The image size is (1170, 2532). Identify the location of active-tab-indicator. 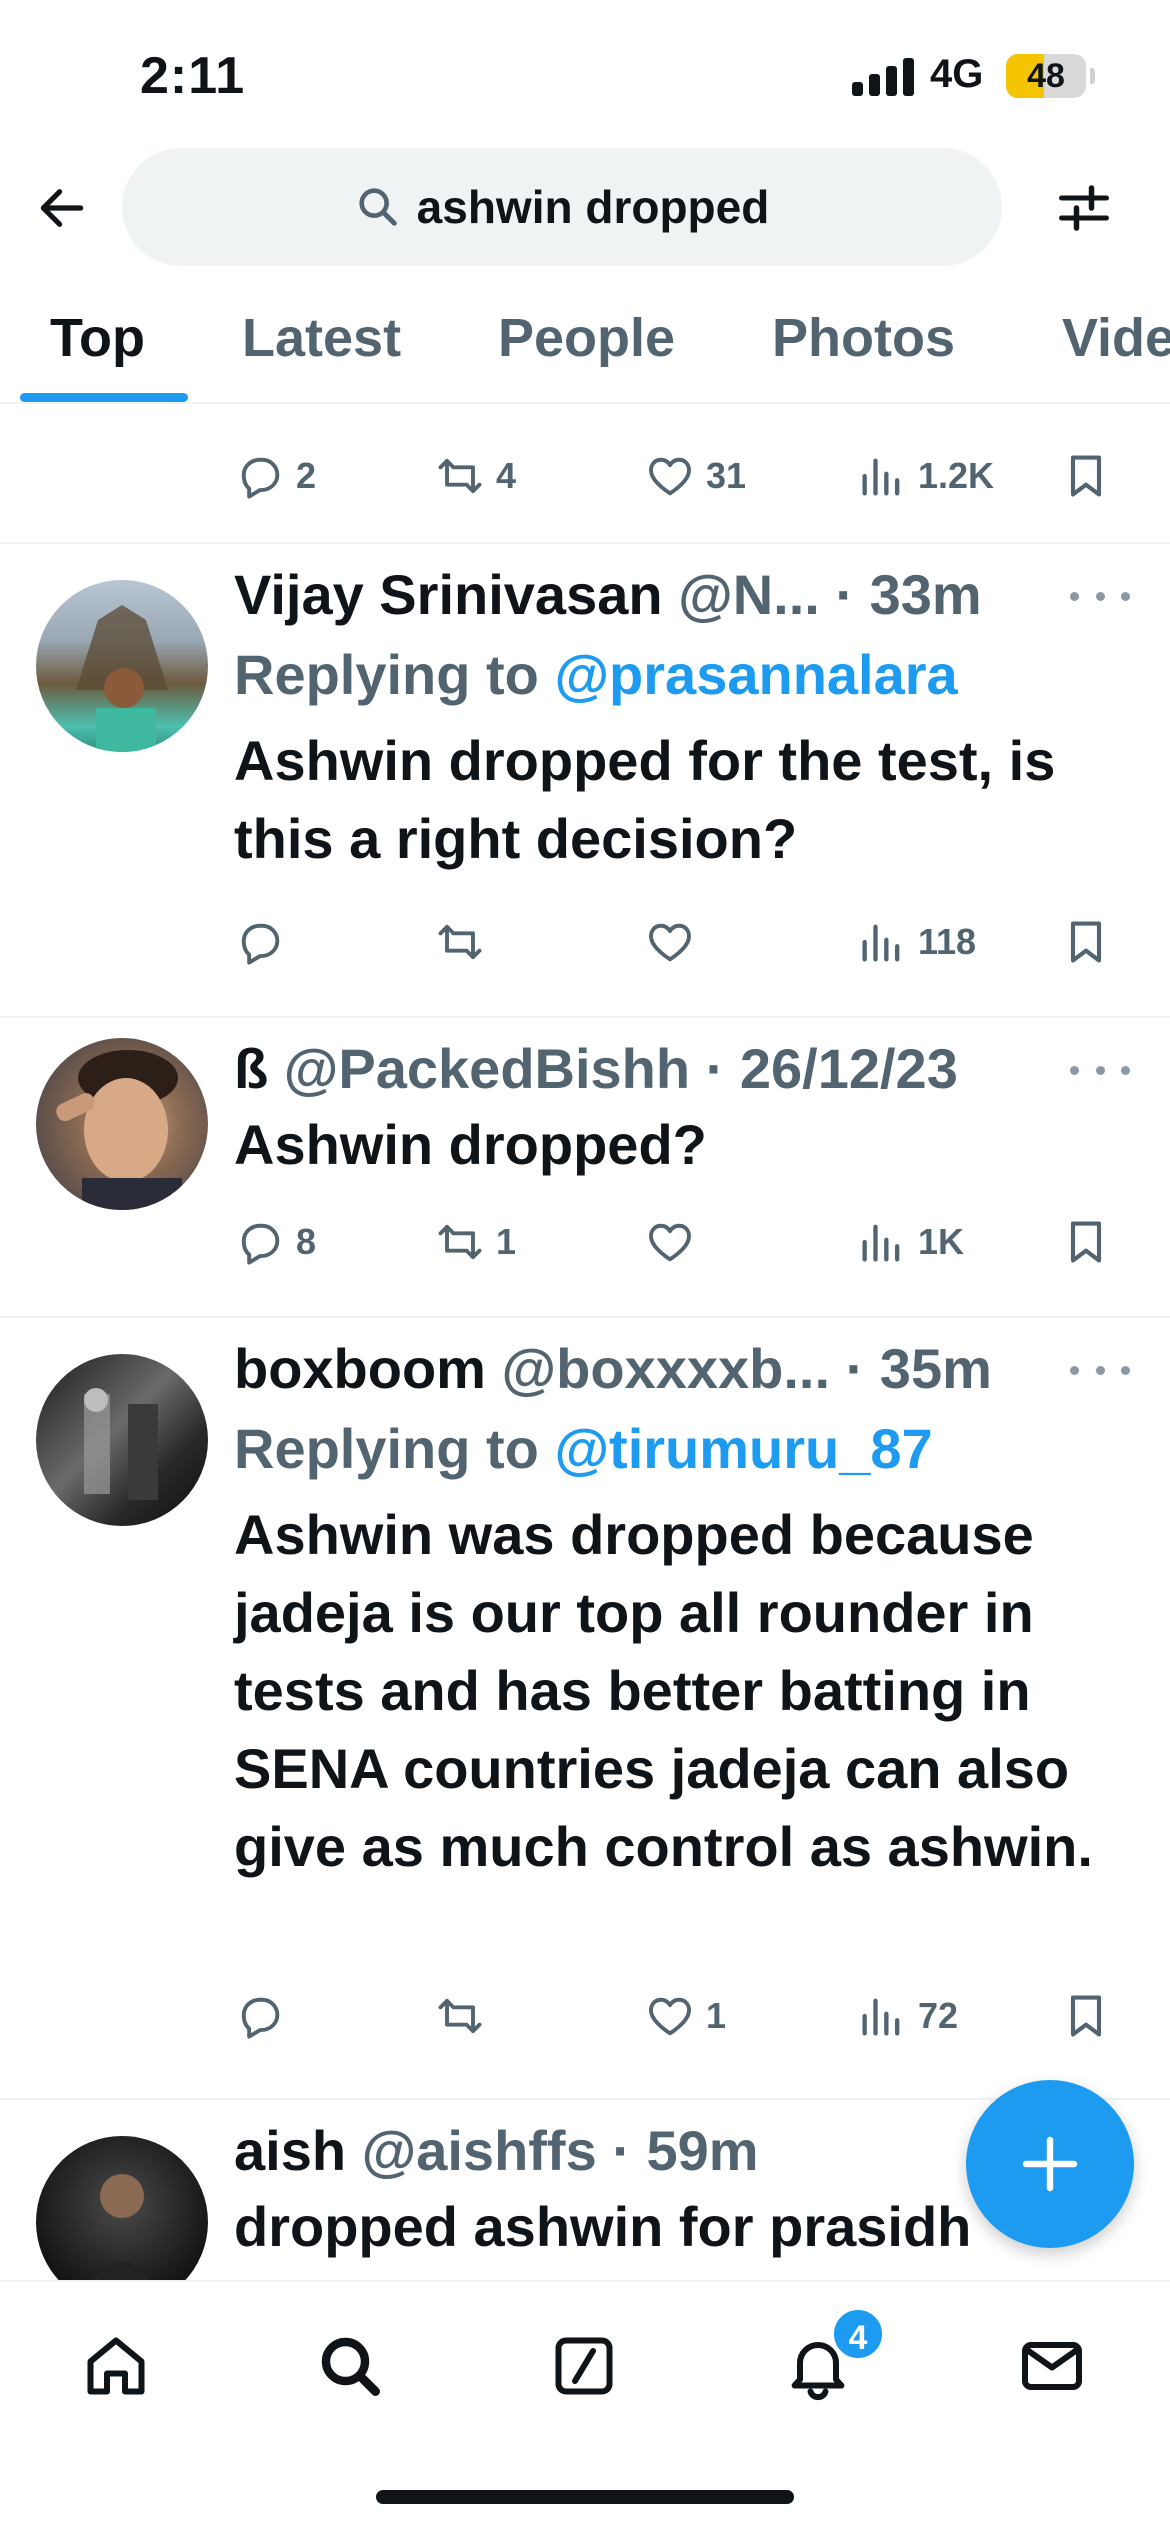
(104, 397).